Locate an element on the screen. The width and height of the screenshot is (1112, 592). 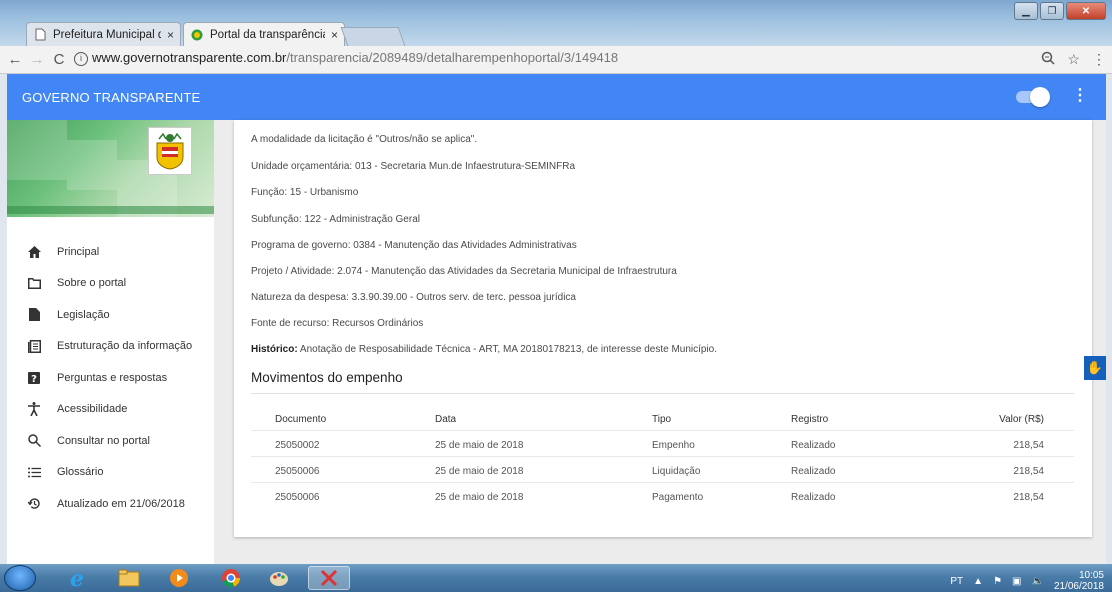
col-tipo: Tipo is located at coordinates (662, 419).